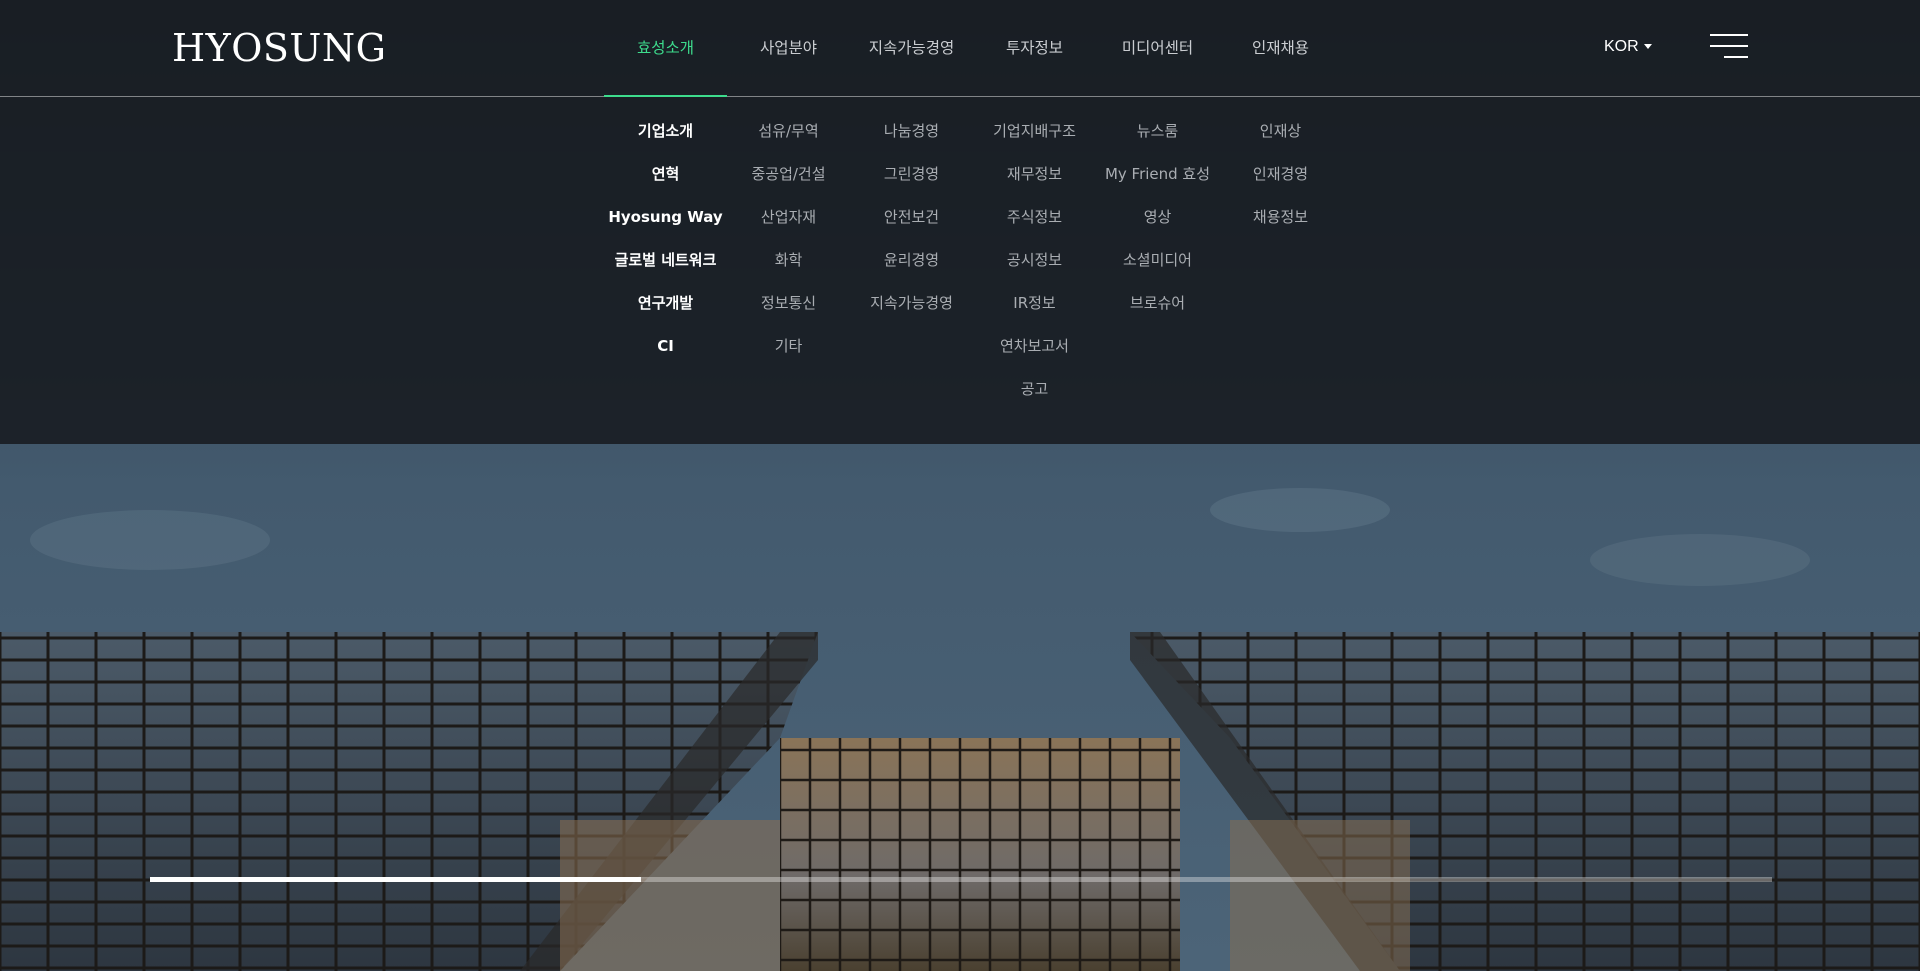  What do you see at coordinates (665, 135) in the screenshot?
I see `submenu-item: 기업소개` at bounding box center [665, 135].